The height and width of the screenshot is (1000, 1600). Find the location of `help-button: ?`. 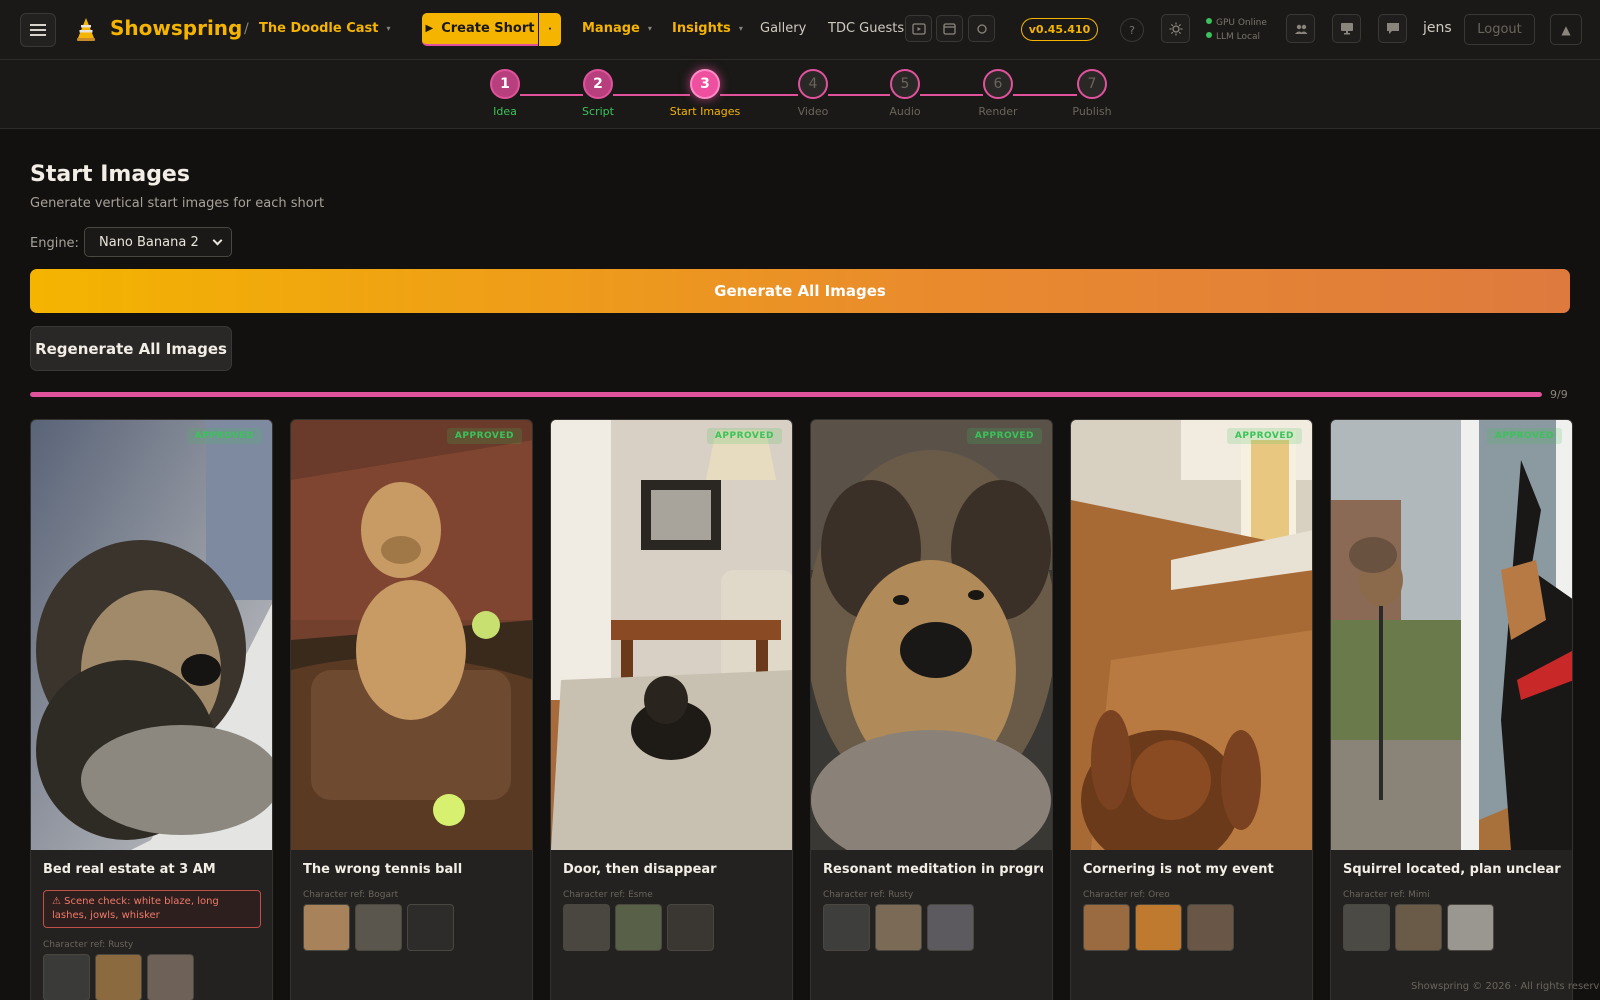

help-button: ? is located at coordinates (1132, 30).